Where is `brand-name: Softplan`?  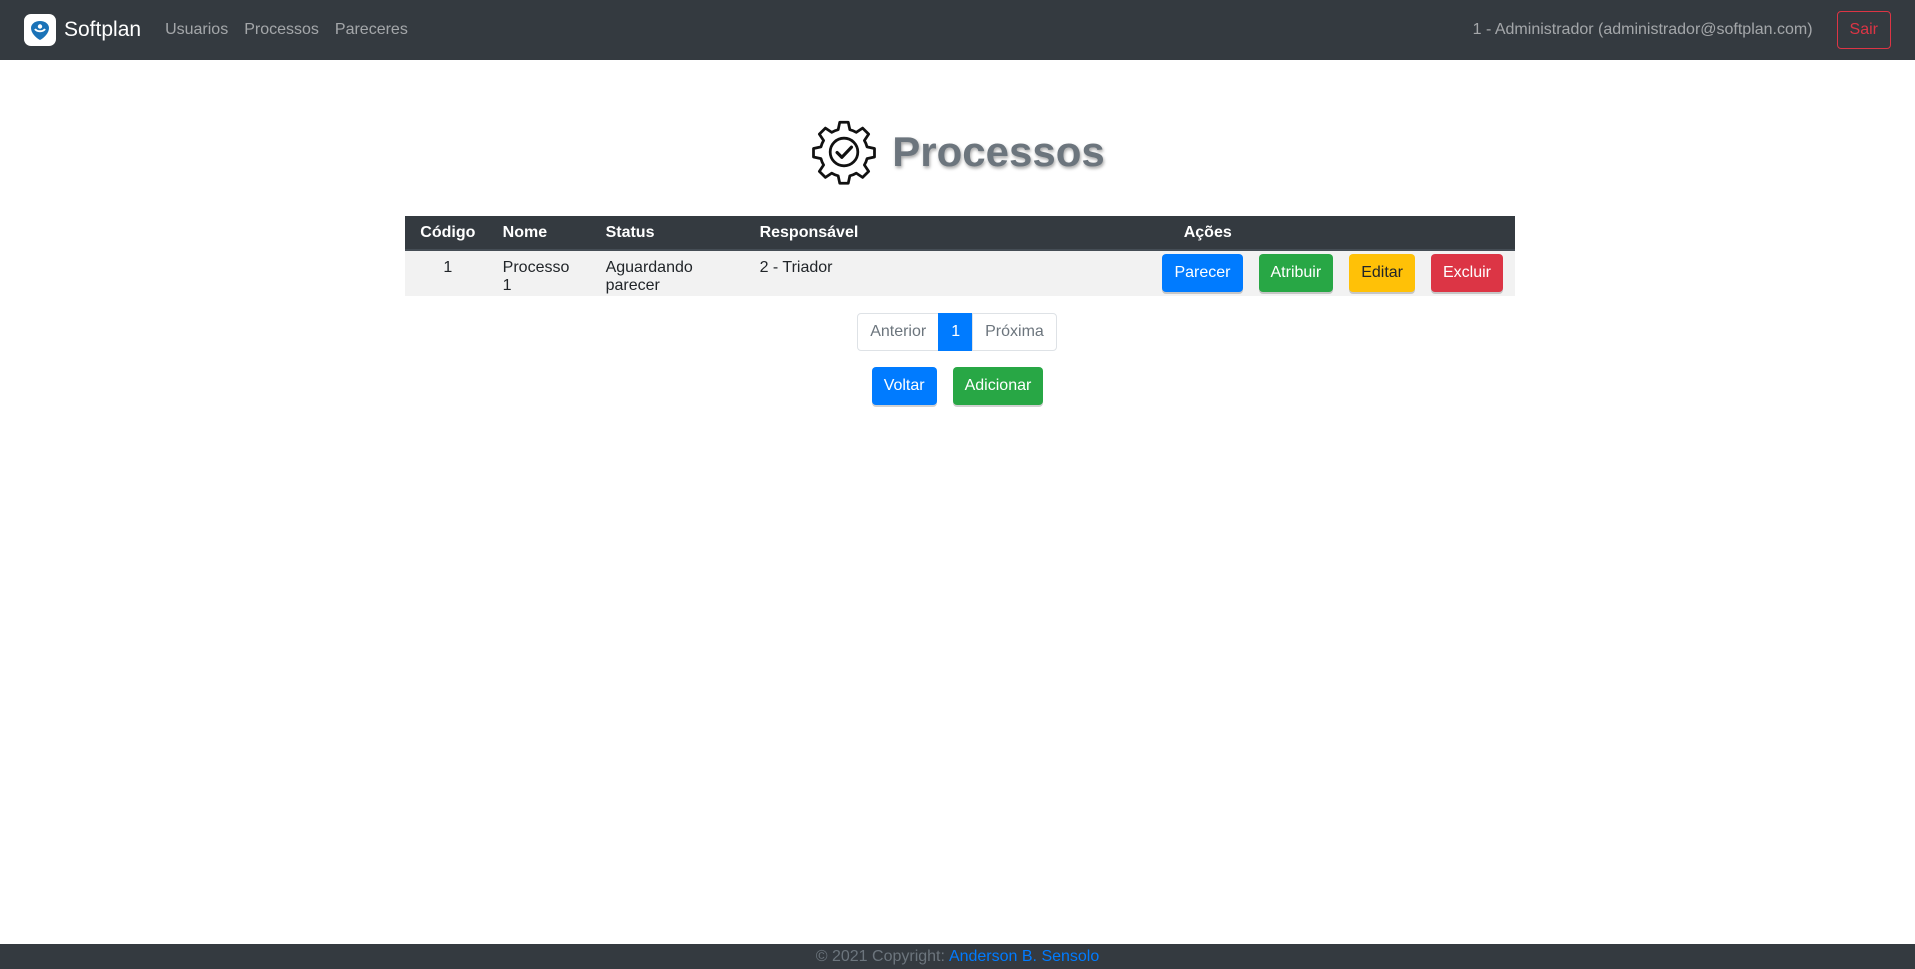
brand-name: Softplan is located at coordinates (103, 29).